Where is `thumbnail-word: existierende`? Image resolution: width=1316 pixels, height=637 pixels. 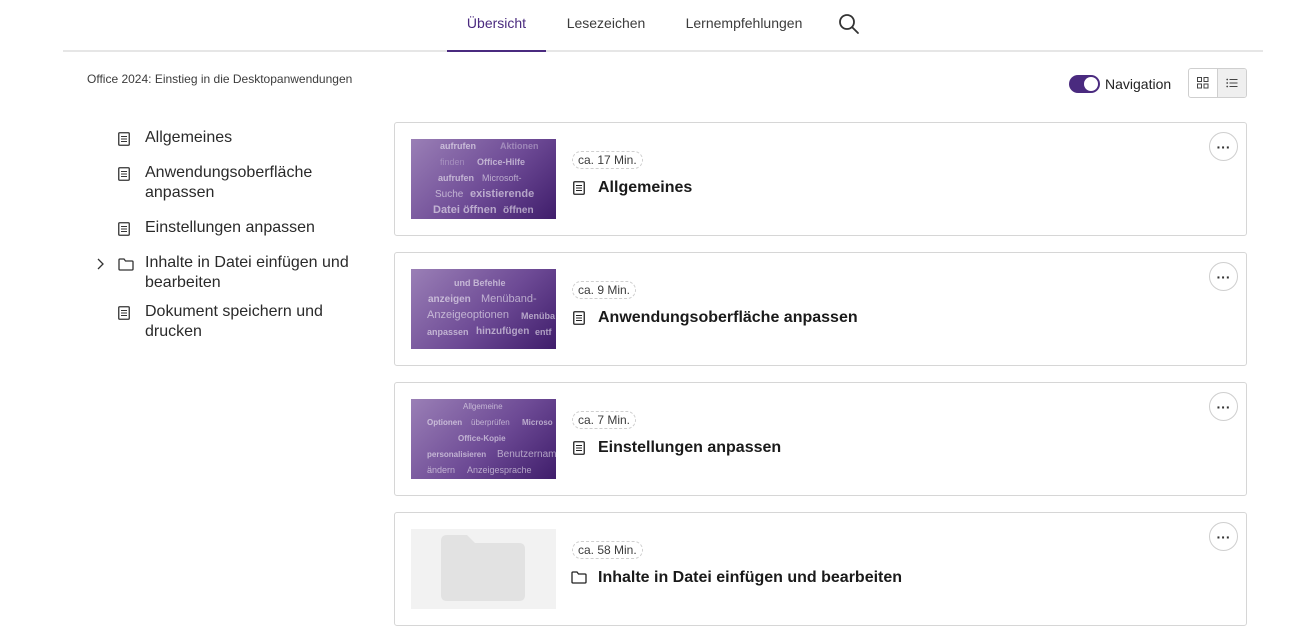
thumbnail-word: existierende is located at coordinates (502, 194).